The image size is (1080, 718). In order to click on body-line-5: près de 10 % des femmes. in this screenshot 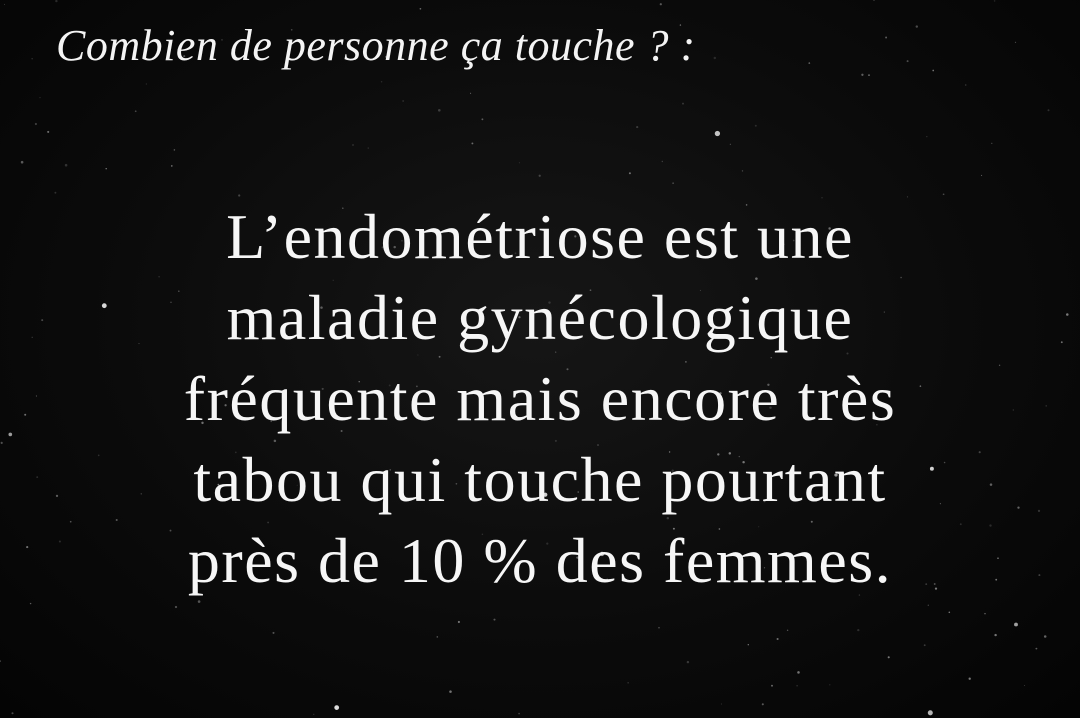, I will do `click(540, 560)`.